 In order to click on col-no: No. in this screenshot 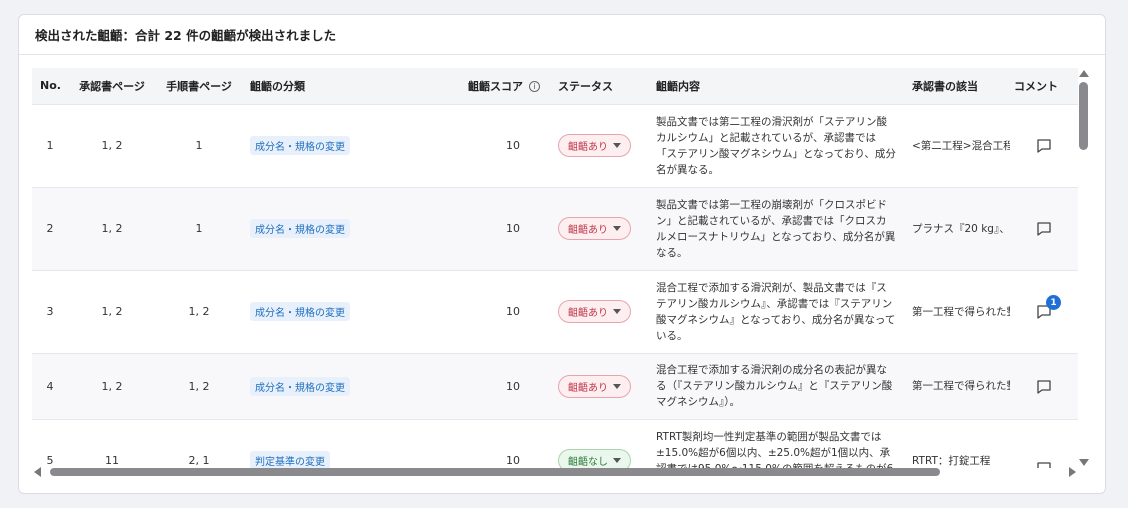, I will do `click(50, 86)`.